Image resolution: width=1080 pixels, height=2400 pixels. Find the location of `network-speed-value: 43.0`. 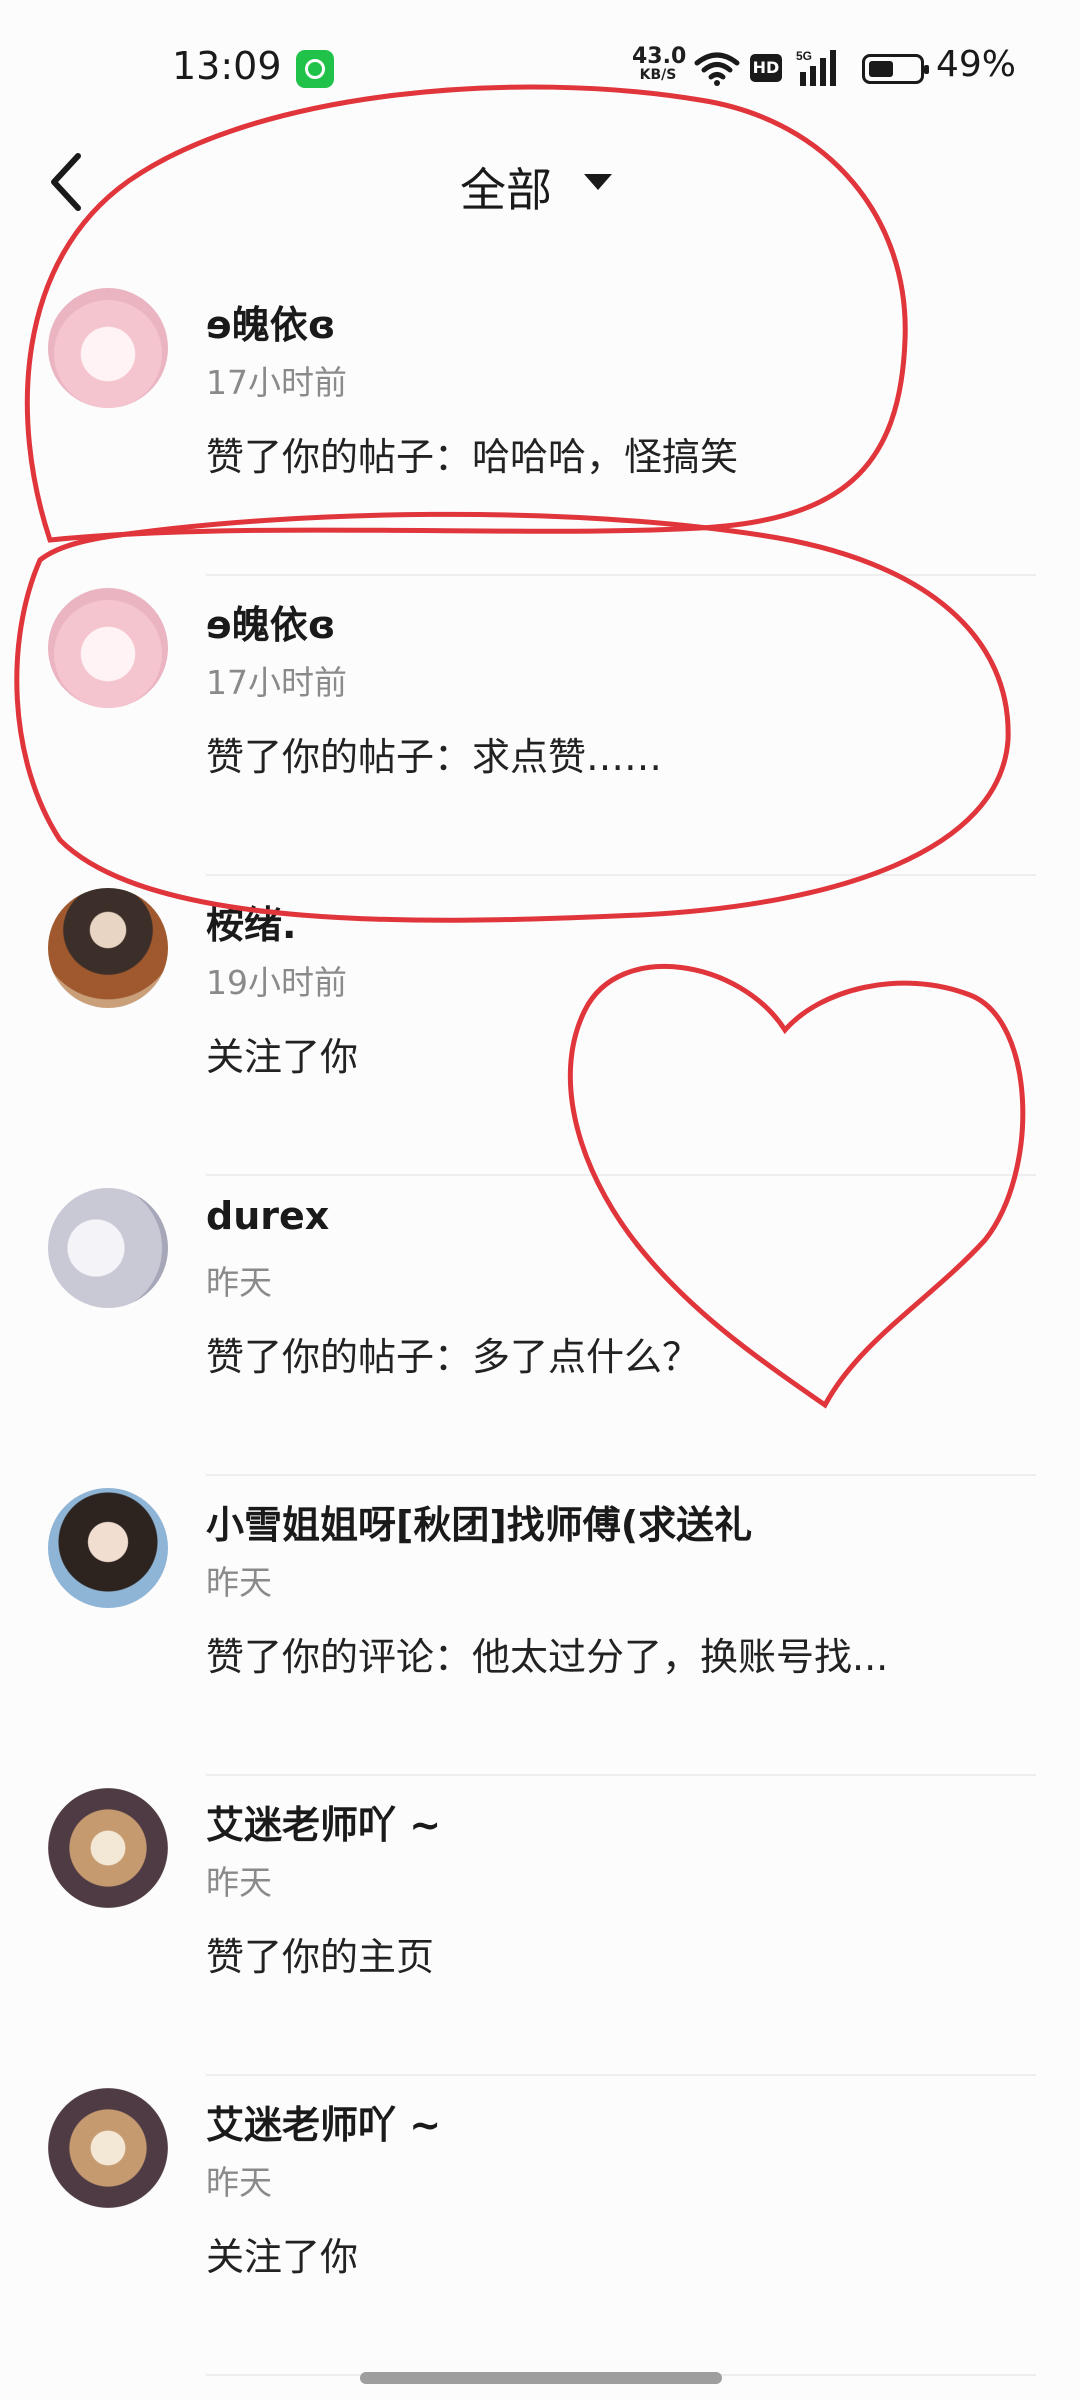

network-speed-value: 43.0 is located at coordinates (659, 56).